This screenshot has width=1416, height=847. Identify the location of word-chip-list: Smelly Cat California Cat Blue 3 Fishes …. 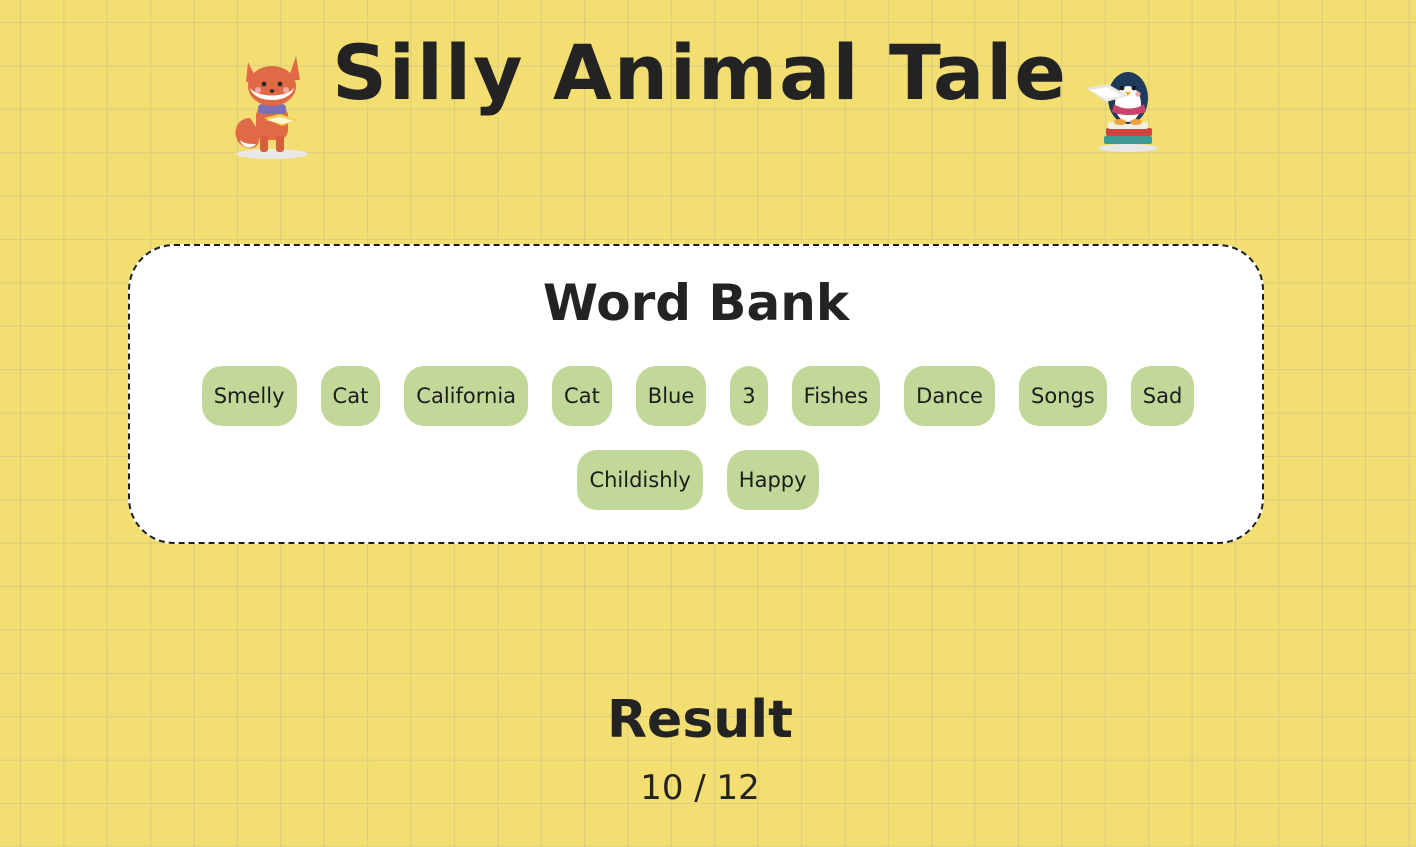
(698, 438).